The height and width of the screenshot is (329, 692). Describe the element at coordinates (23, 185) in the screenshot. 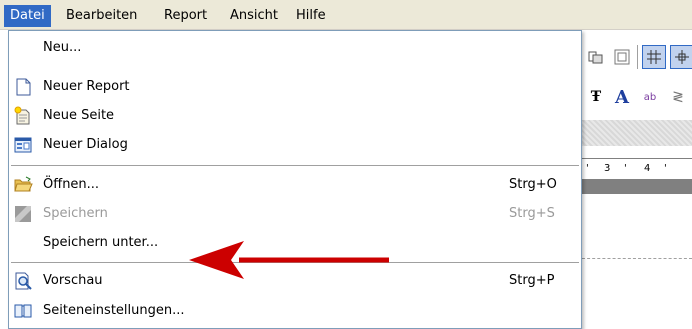

I see `open-folder-icon` at that location.